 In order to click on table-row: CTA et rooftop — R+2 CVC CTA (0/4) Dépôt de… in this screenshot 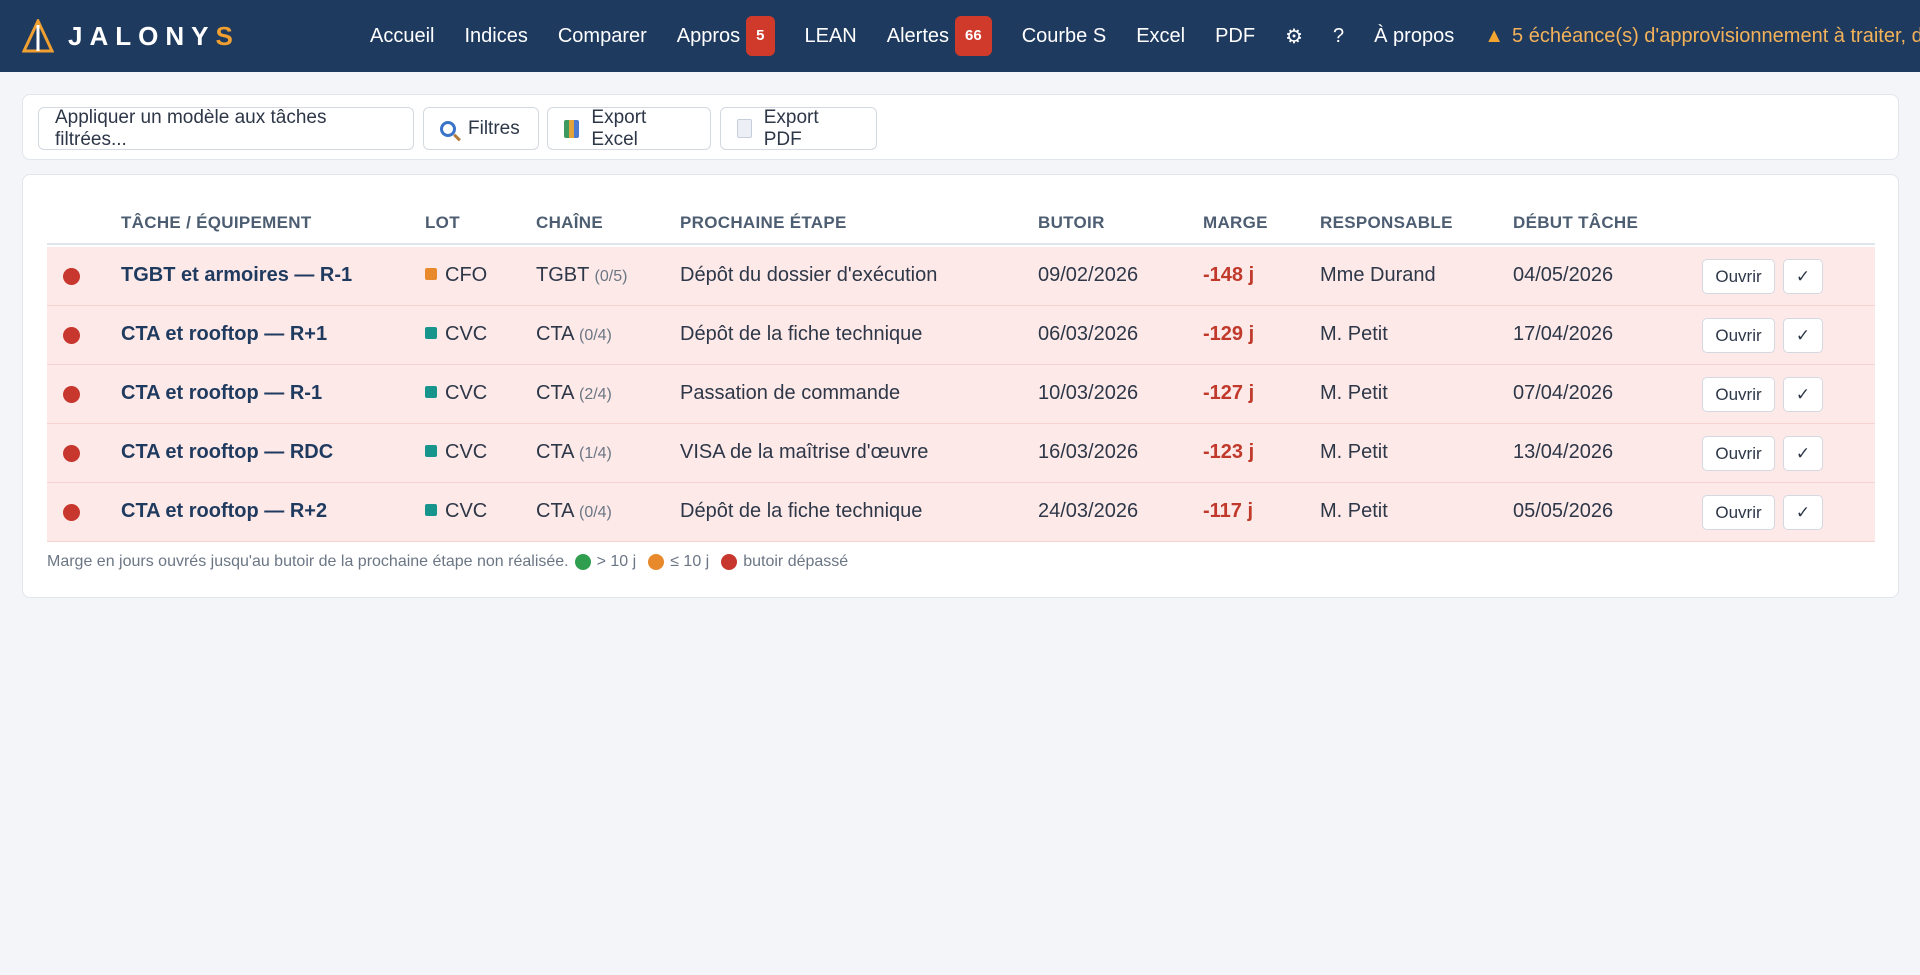, I will do `click(961, 512)`.